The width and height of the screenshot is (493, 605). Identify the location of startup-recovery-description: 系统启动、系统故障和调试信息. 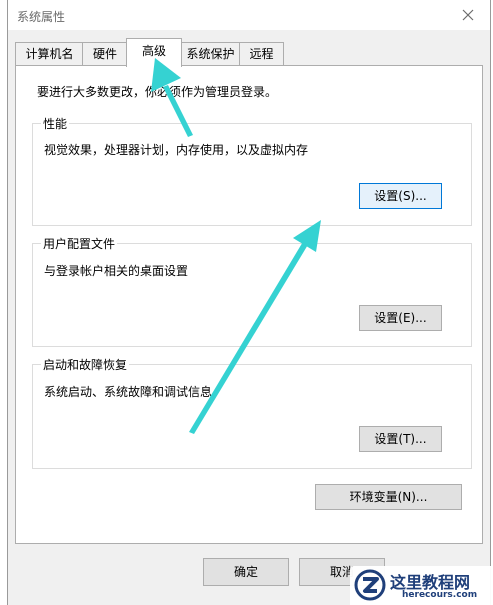
(128, 392).